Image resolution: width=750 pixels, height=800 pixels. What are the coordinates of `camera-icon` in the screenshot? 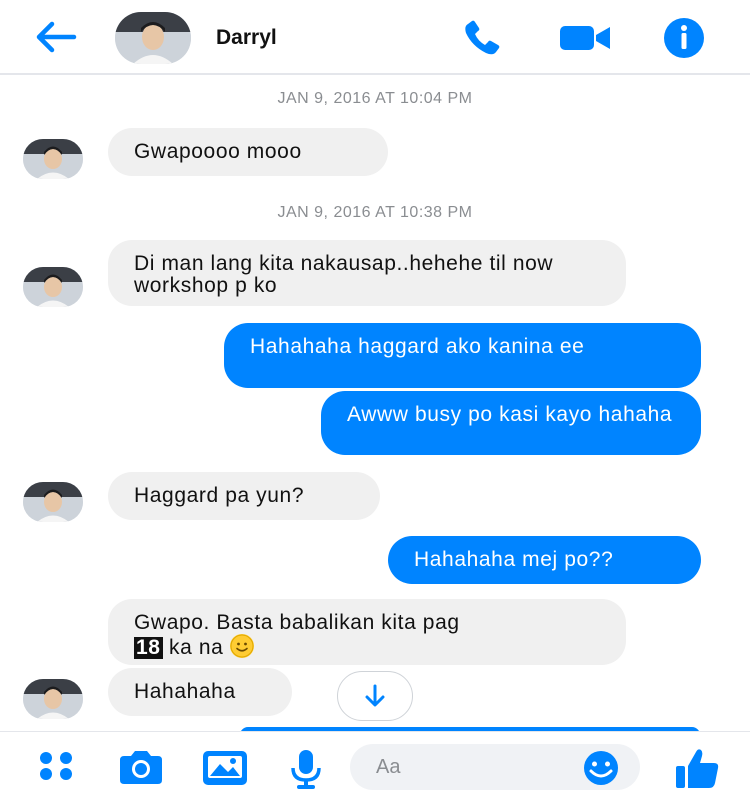 It's located at (141, 767).